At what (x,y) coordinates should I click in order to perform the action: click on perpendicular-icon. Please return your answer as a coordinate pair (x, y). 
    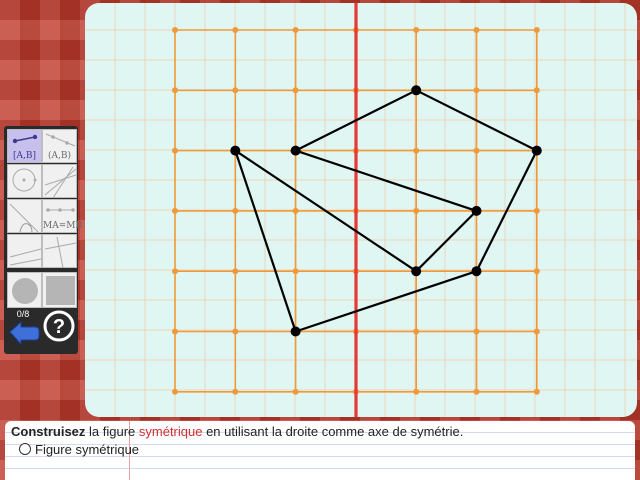
    Looking at the image, I should click on (60, 252).